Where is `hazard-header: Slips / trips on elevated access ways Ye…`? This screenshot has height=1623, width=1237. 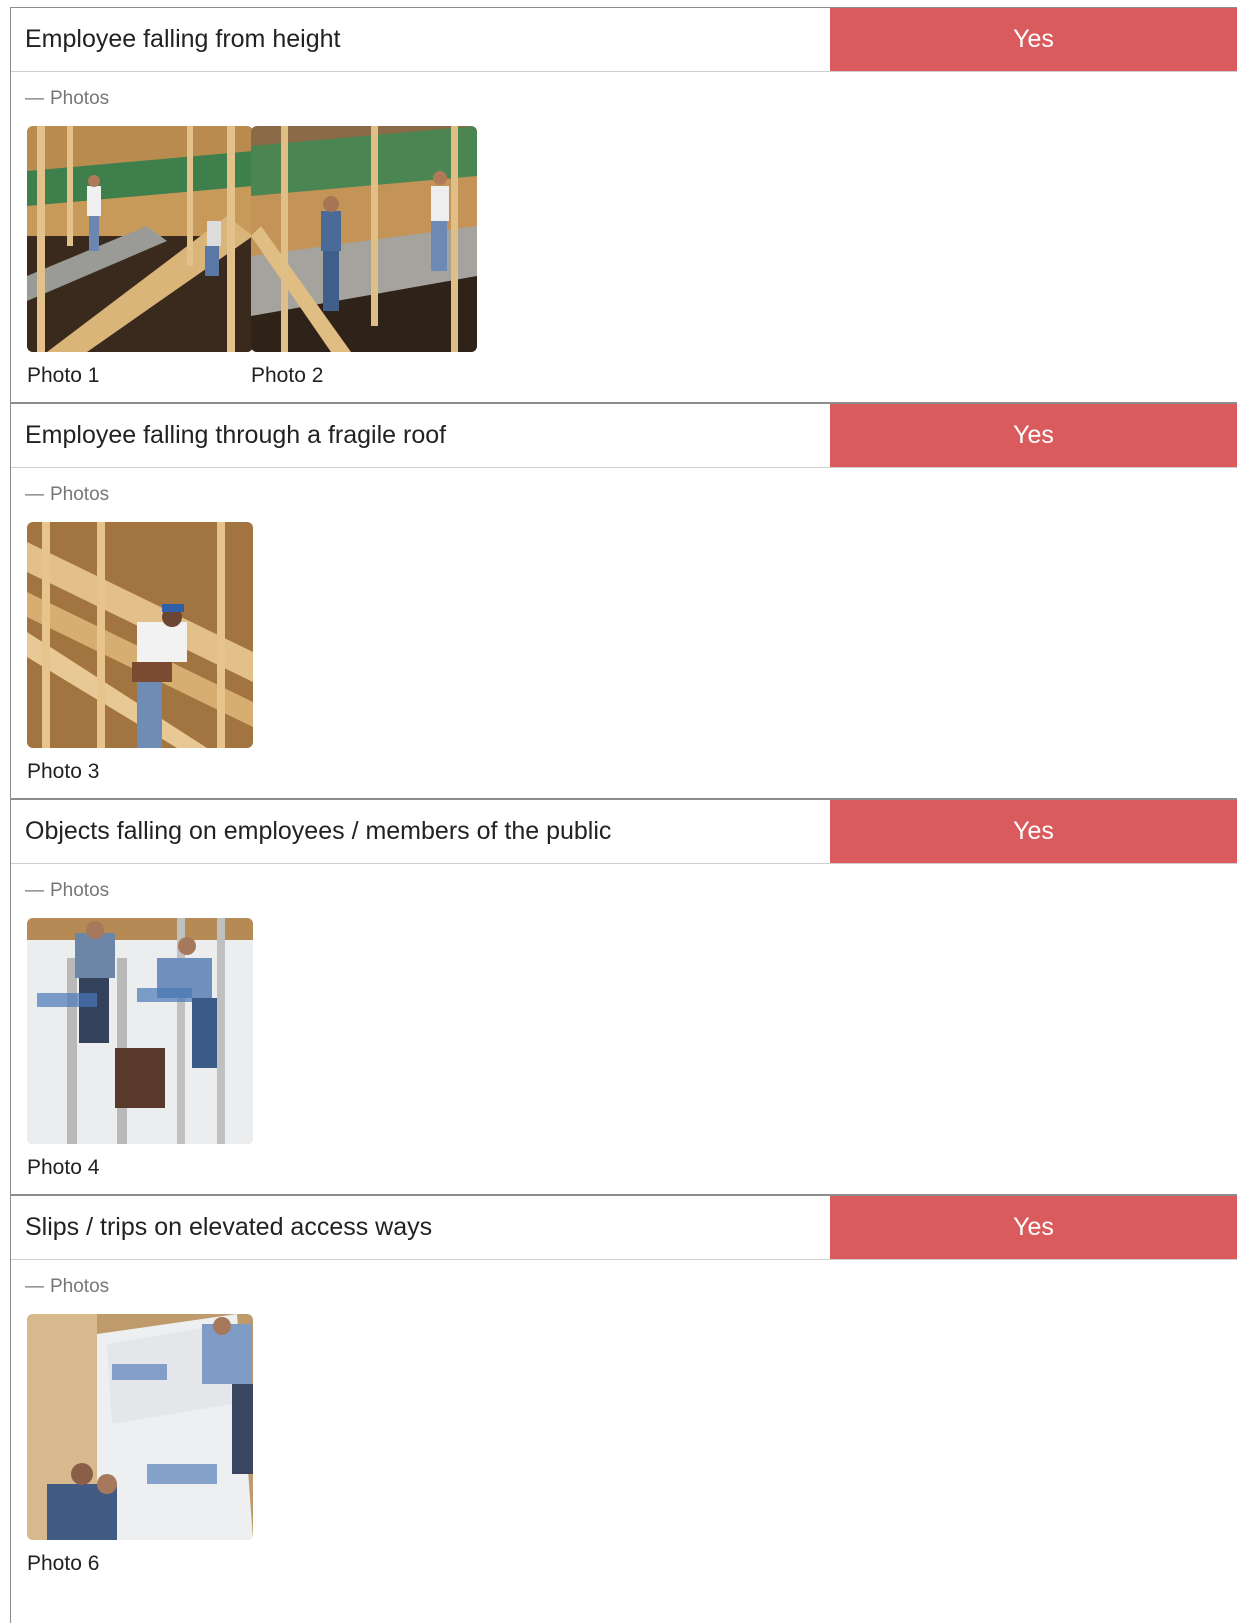
hazard-header: Slips / trips on elevated access ways Ye… is located at coordinates (624, 1228).